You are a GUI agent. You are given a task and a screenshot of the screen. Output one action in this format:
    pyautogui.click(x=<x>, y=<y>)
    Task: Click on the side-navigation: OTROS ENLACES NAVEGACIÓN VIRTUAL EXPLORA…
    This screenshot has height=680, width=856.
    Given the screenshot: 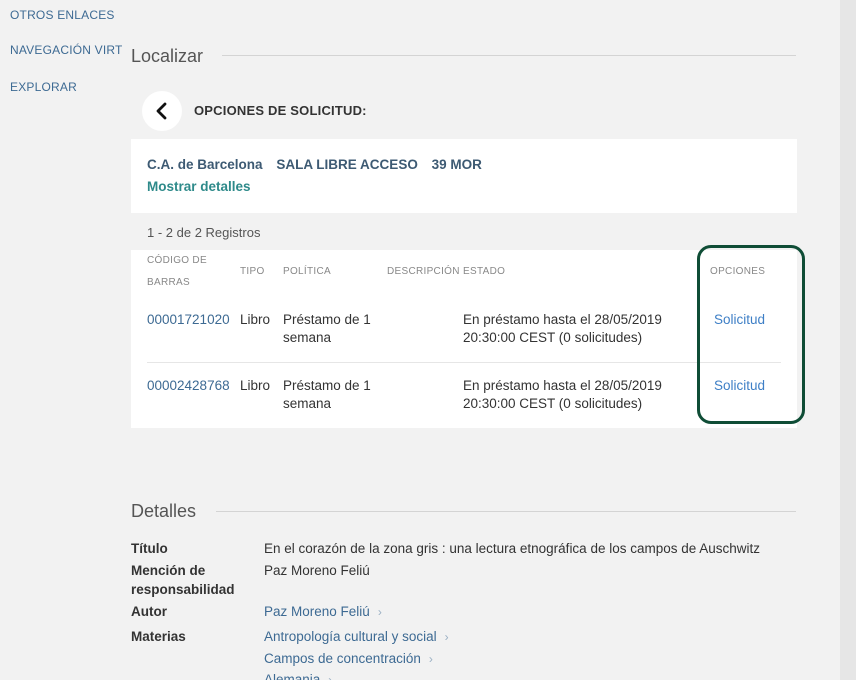 What is the action you would take?
    pyautogui.click(x=66, y=50)
    